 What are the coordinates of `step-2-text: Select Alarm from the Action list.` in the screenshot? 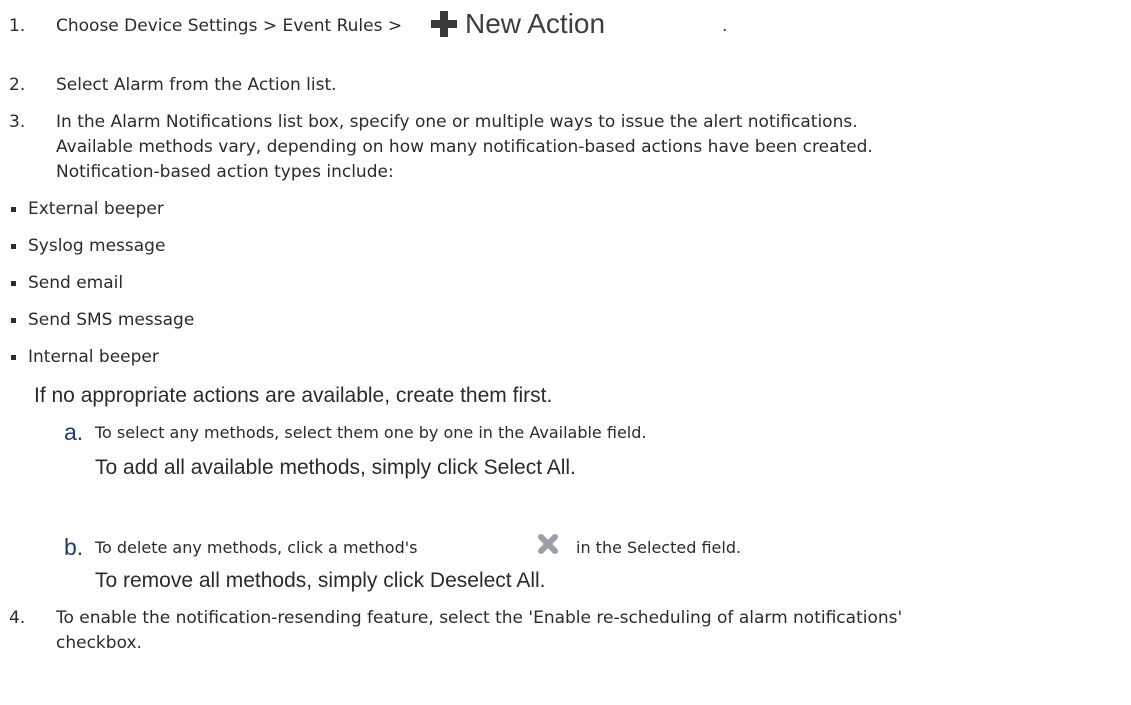 It's located at (196, 85).